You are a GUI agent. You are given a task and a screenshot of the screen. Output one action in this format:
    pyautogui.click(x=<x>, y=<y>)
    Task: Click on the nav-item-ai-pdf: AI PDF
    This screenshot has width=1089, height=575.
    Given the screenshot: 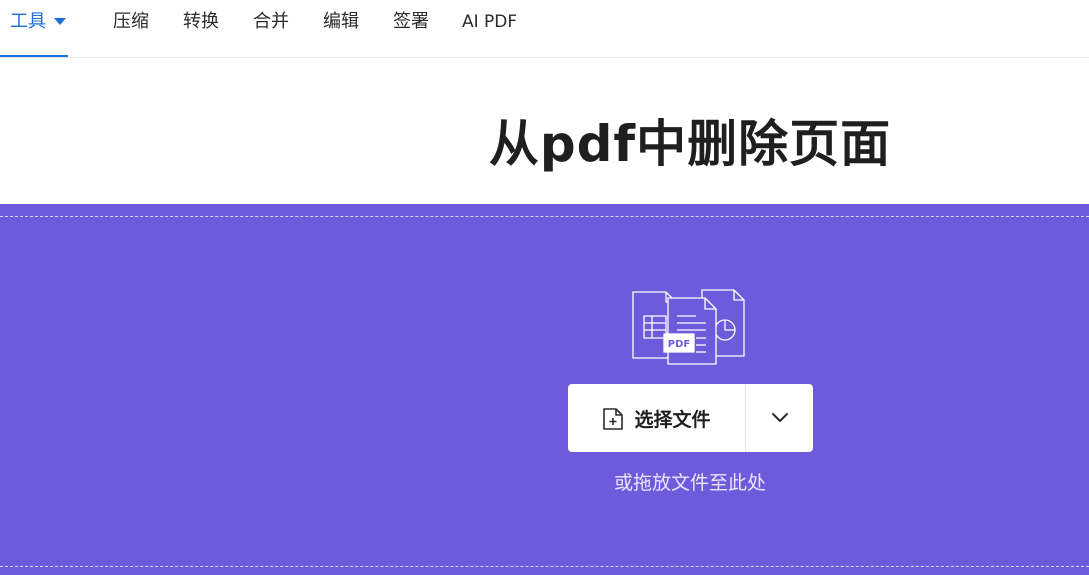 What is the action you would take?
    pyautogui.click(x=489, y=28)
    